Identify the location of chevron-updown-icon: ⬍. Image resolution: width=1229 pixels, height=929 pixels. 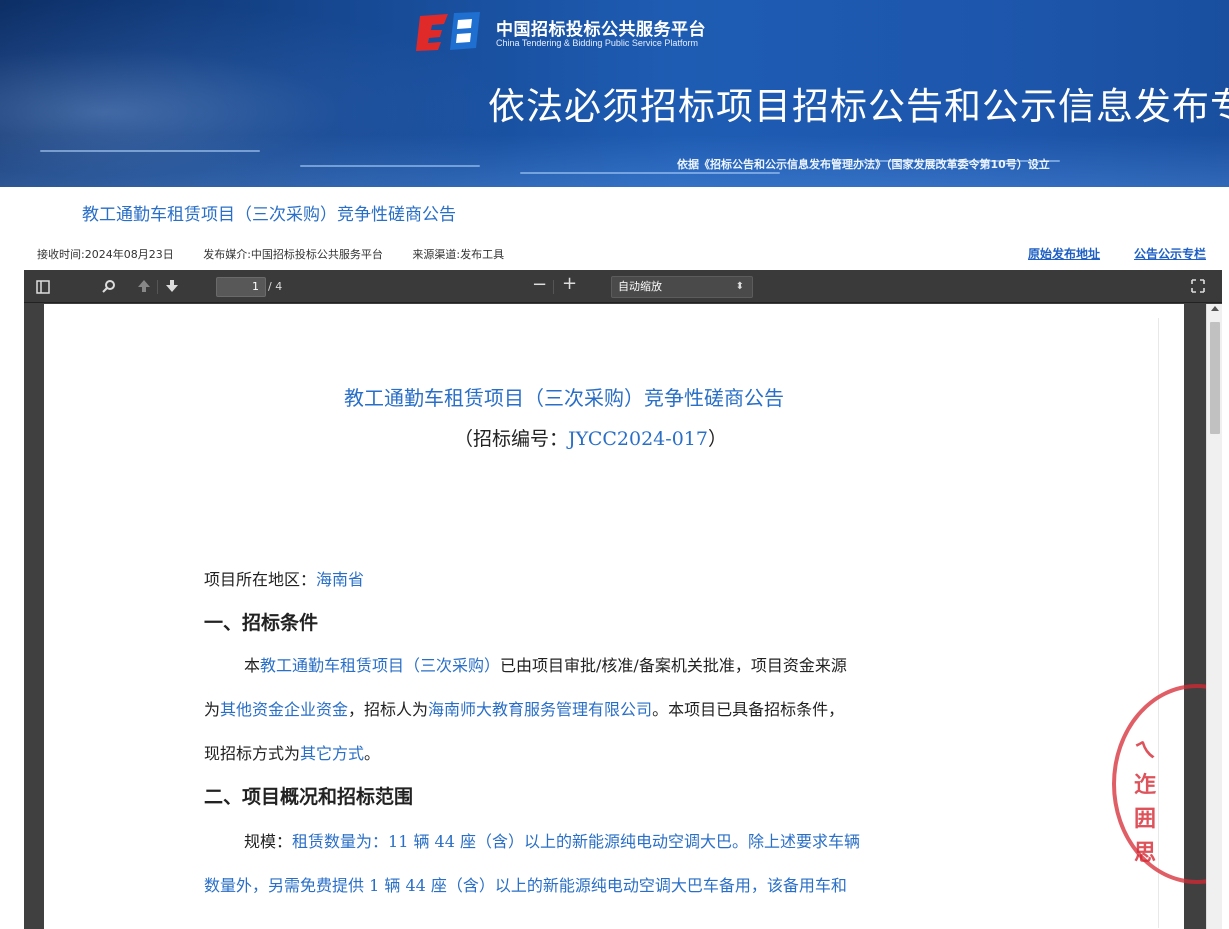
(739, 286).